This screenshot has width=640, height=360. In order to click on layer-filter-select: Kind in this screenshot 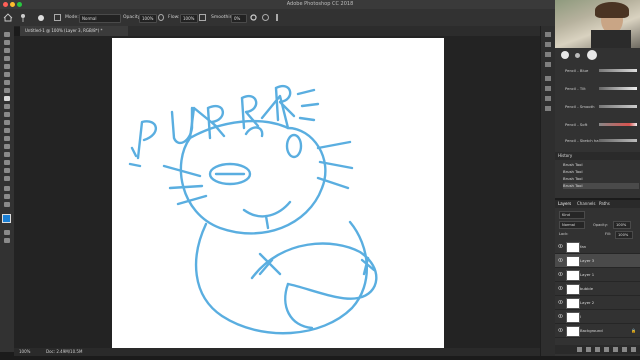, I will do `click(572, 215)`.